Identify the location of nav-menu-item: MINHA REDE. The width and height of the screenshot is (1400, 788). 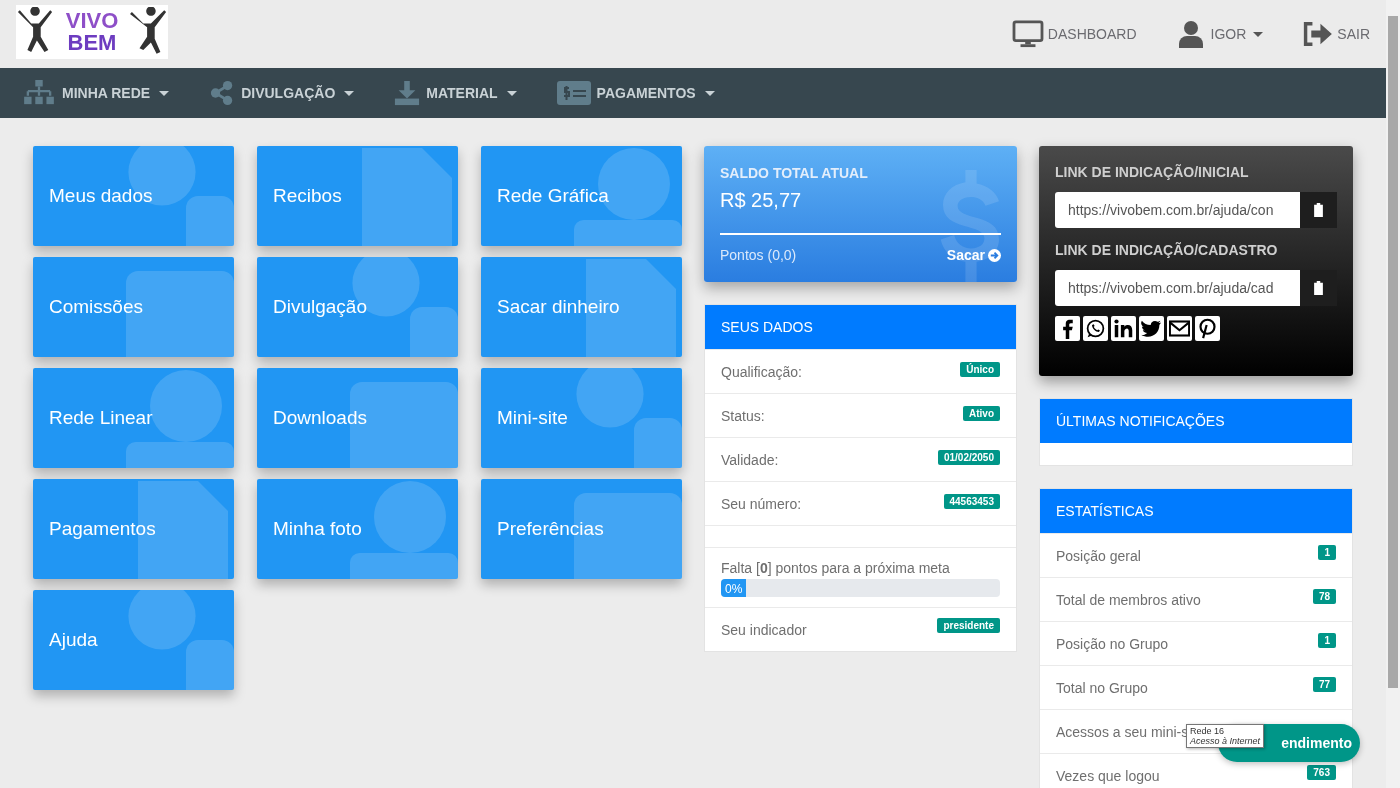
(96, 93).